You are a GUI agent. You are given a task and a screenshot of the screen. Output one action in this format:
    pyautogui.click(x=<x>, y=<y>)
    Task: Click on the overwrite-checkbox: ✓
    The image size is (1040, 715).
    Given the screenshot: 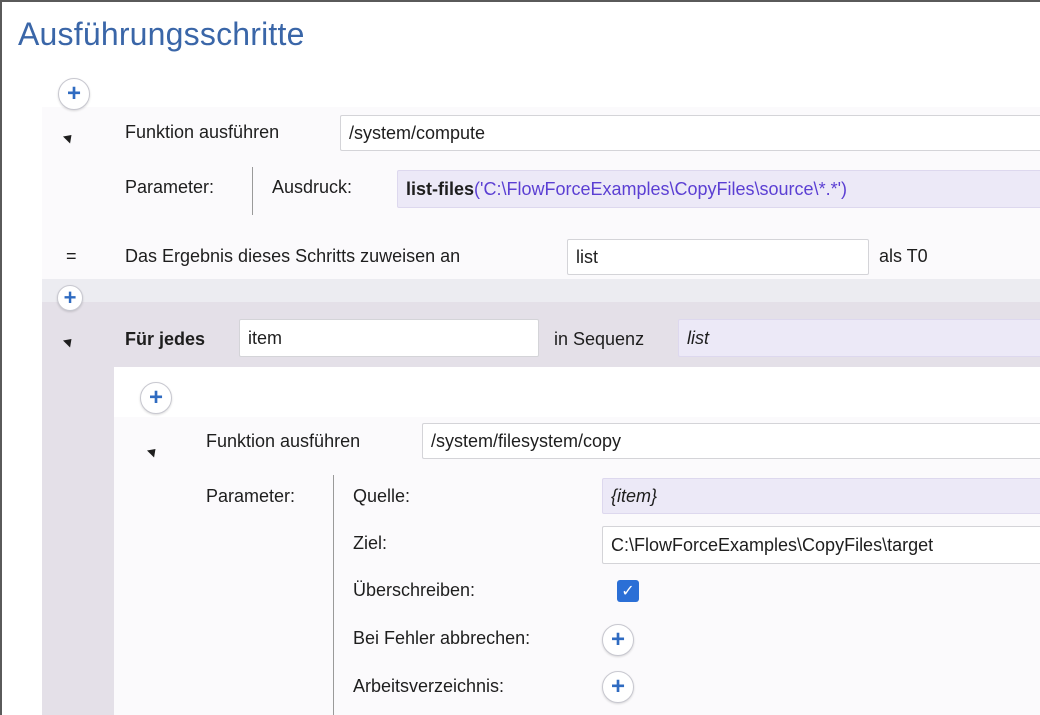 What is the action you would take?
    pyautogui.click(x=628, y=591)
    